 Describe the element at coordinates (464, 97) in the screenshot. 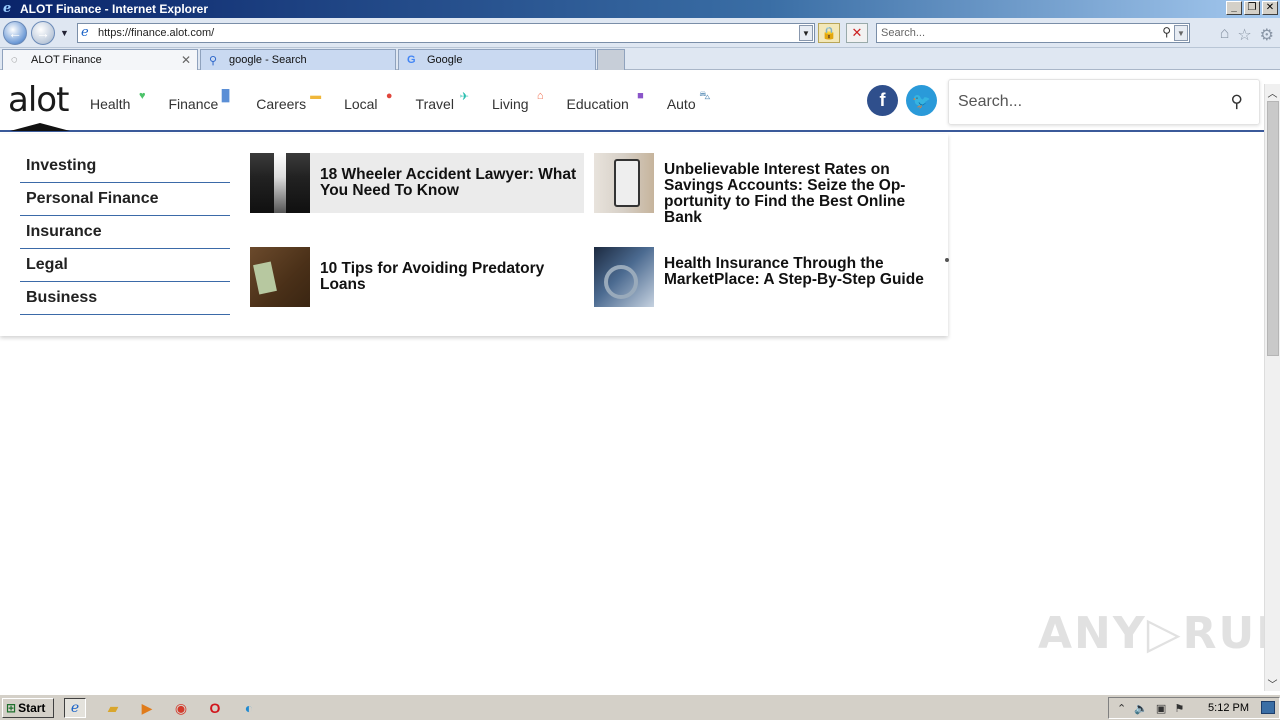

I see `airplane-icon: ✈` at that location.